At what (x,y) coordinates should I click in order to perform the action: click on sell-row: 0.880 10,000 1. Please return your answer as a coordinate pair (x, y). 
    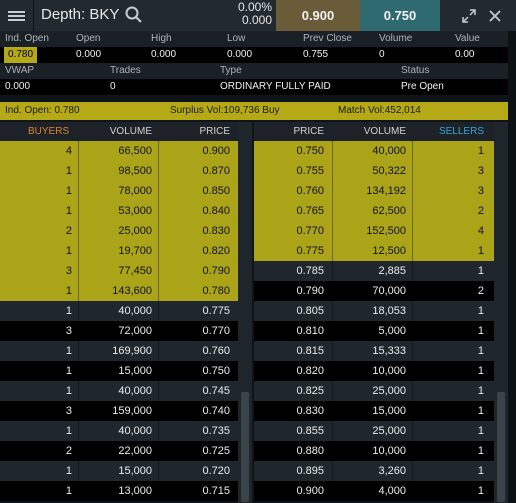
    Looking at the image, I should click on (374, 451).